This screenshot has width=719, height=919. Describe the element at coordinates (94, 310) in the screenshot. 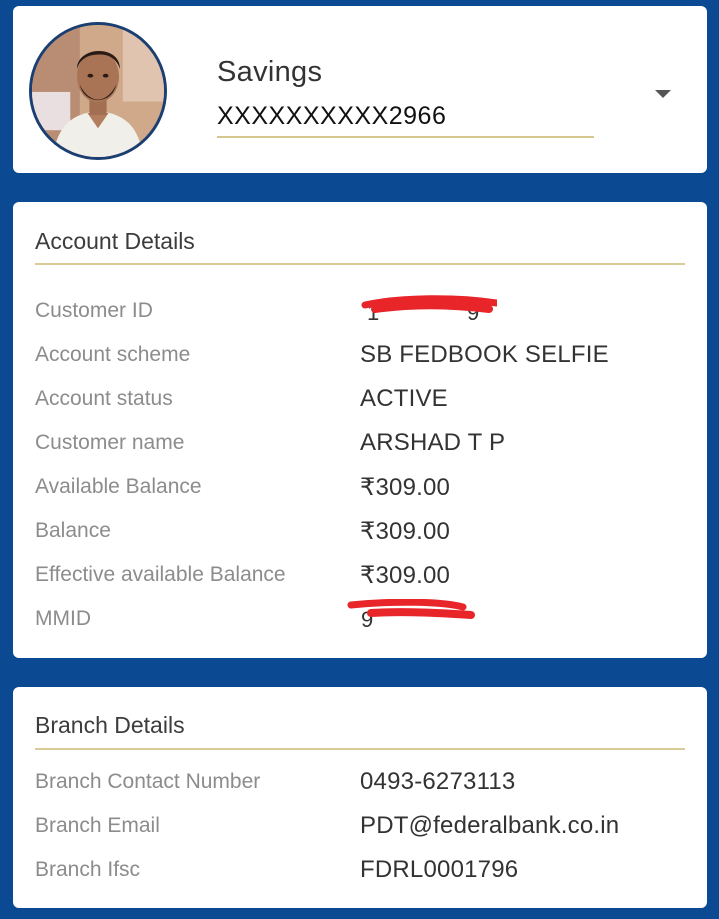

I see `detail-label: Customer ID` at that location.